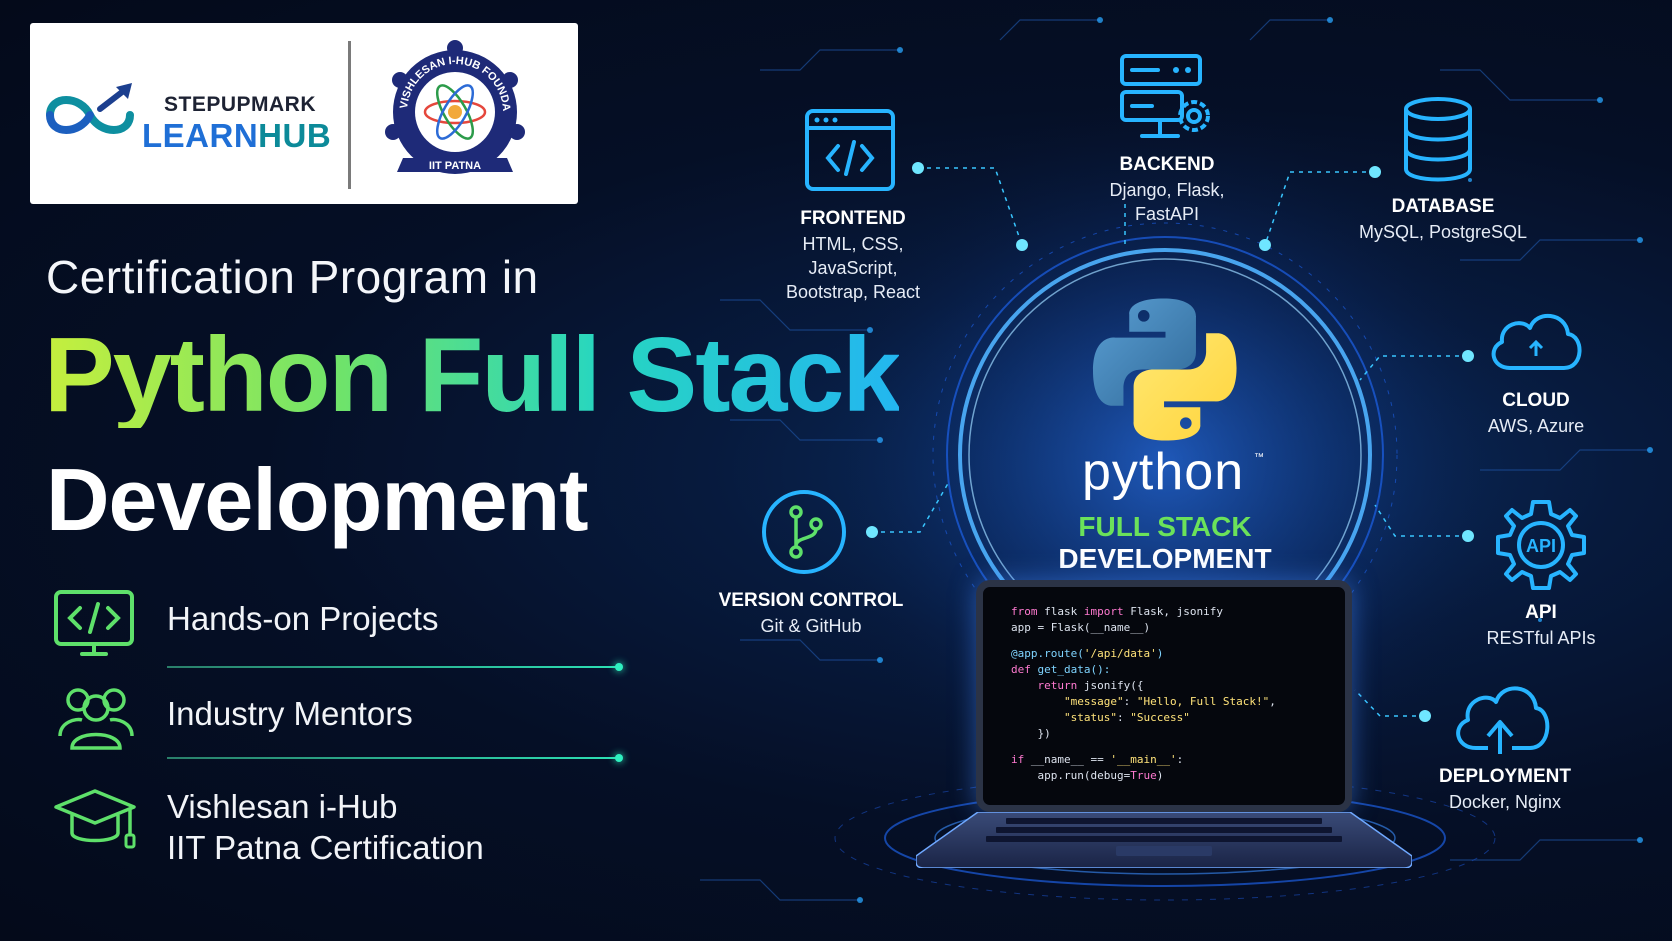  Describe the element at coordinates (1536, 341) in the screenshot. I see `cloud-icon` at that location.